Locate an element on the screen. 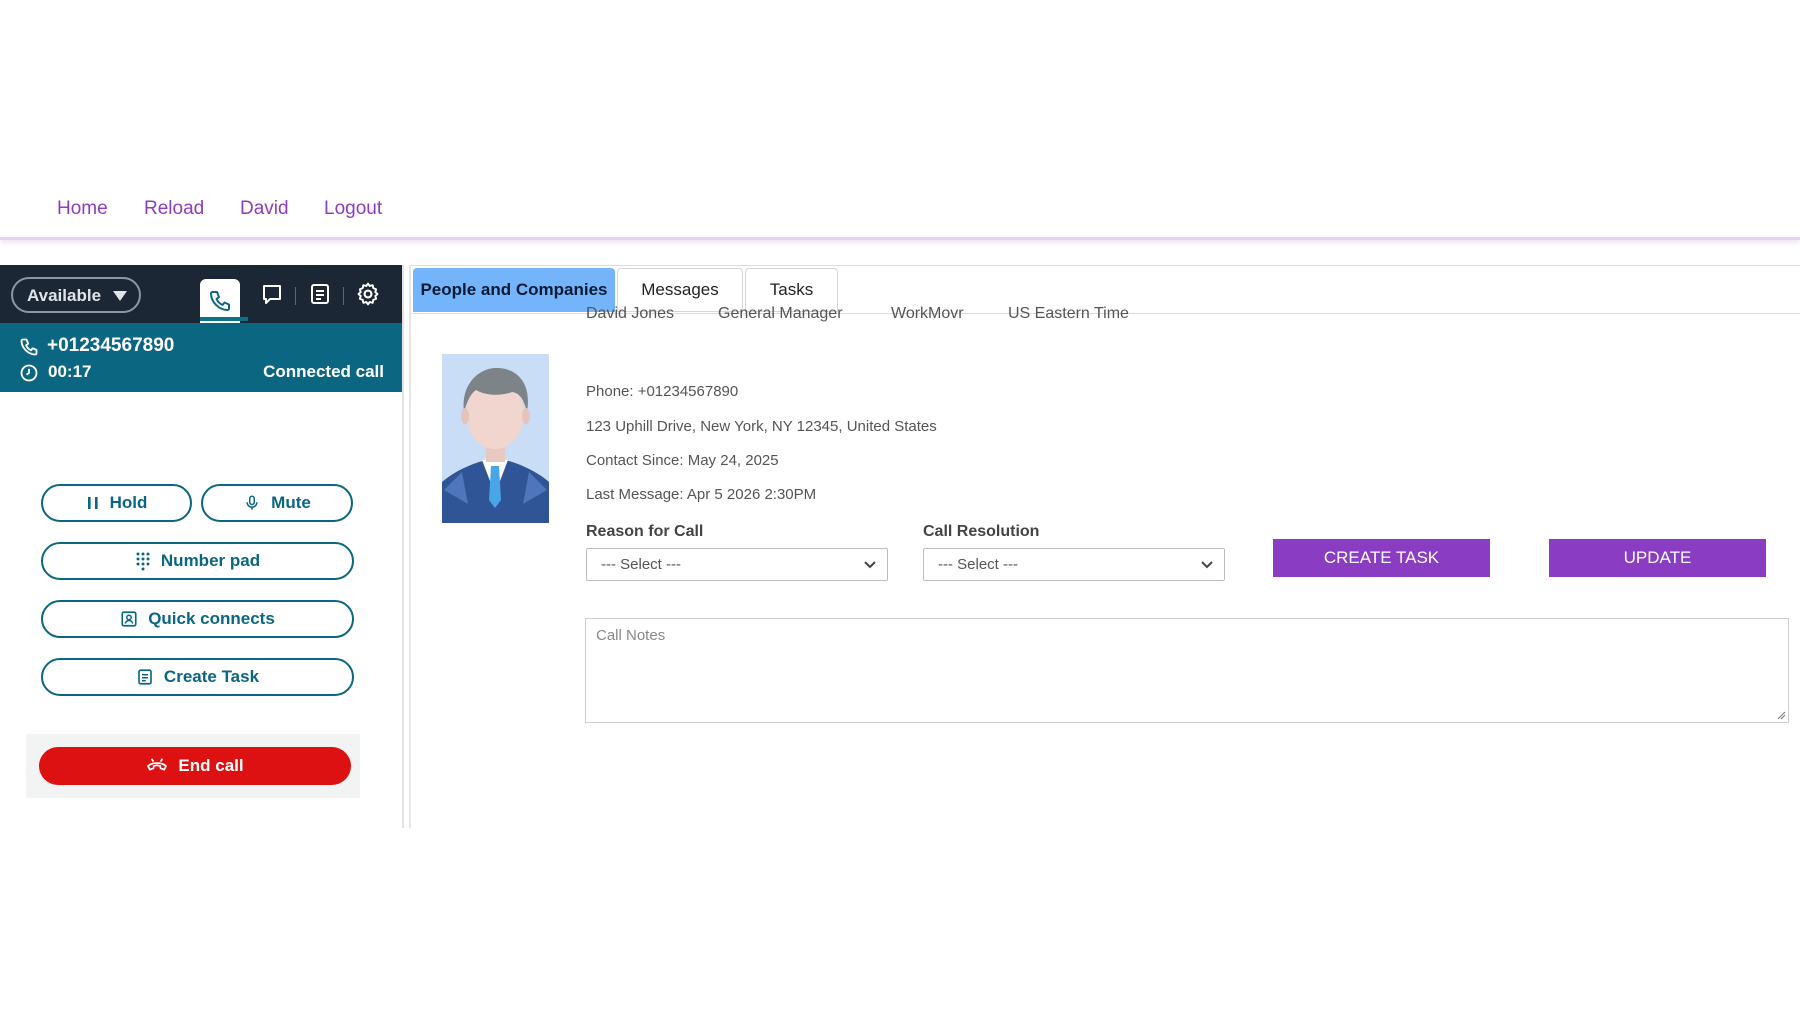  number-pad-button: Number pad is located at coordinates (197, 561).